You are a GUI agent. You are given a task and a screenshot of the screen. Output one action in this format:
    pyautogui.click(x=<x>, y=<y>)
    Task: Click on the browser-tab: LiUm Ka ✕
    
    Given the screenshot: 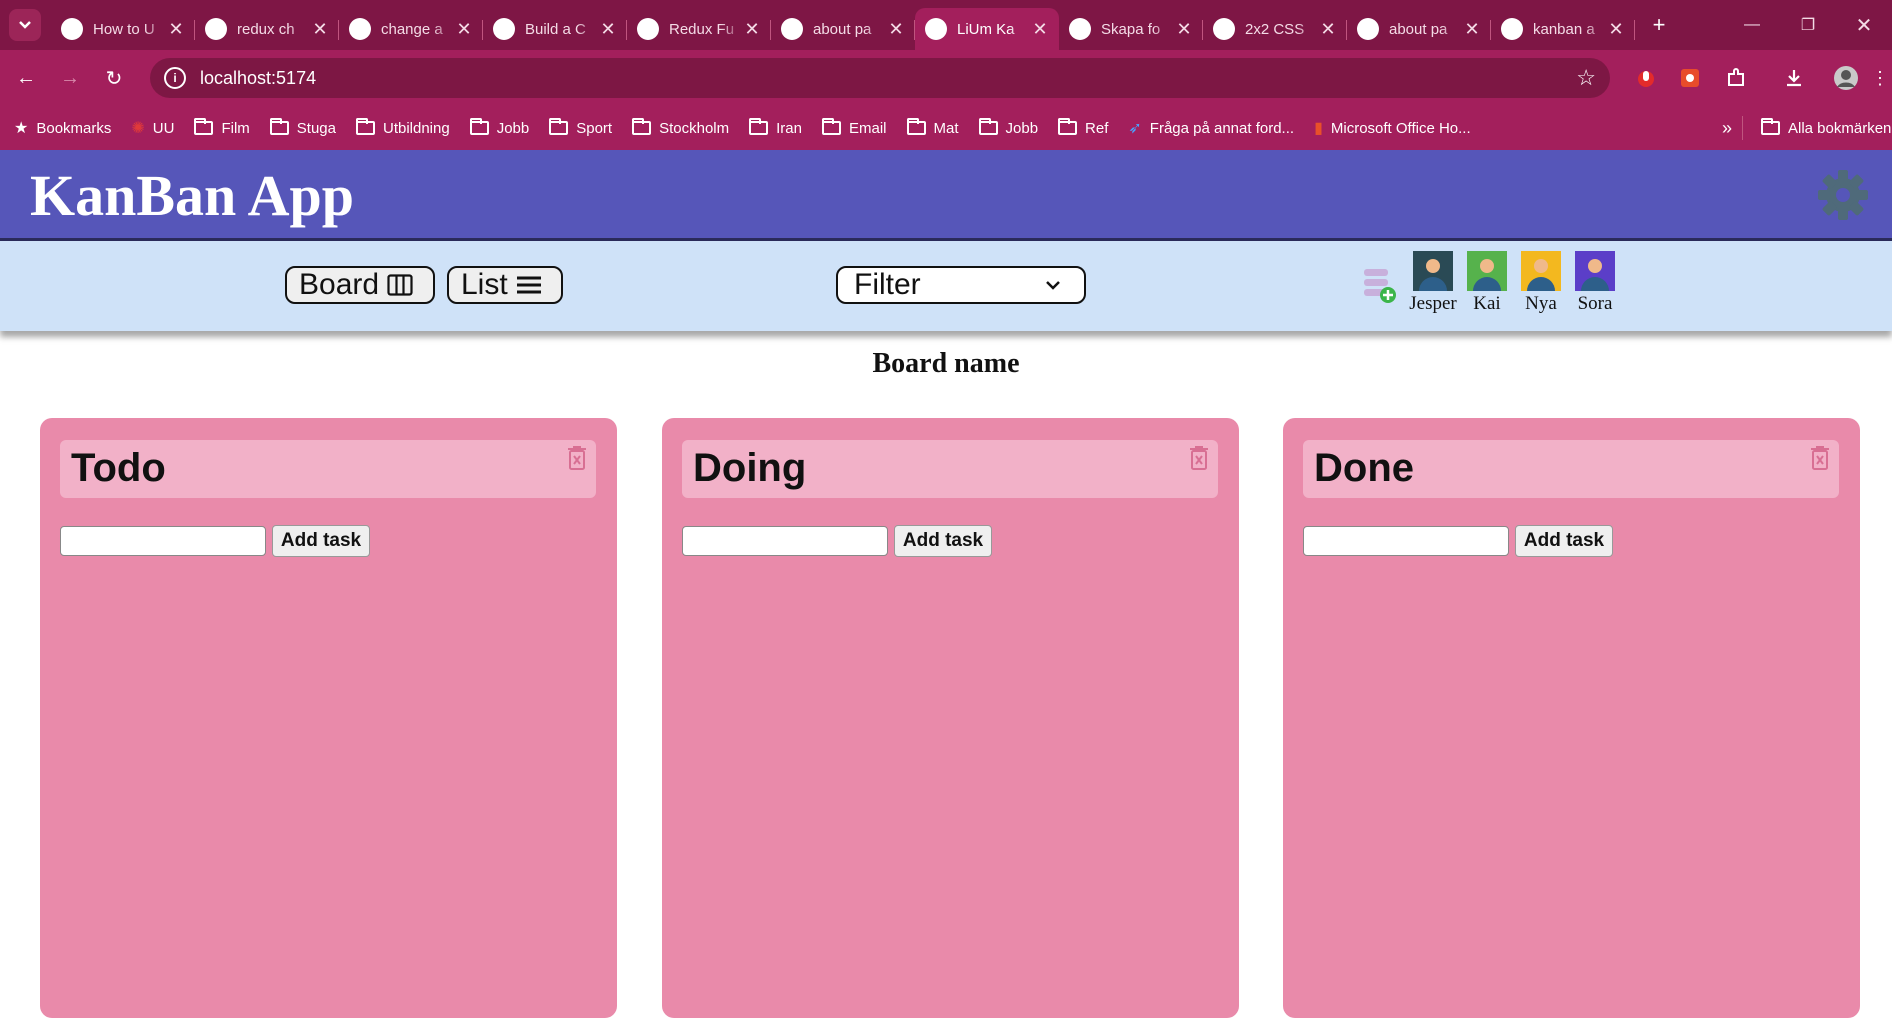 What is the action you would take?
    pyautogui.click(x=987, y=29)
    